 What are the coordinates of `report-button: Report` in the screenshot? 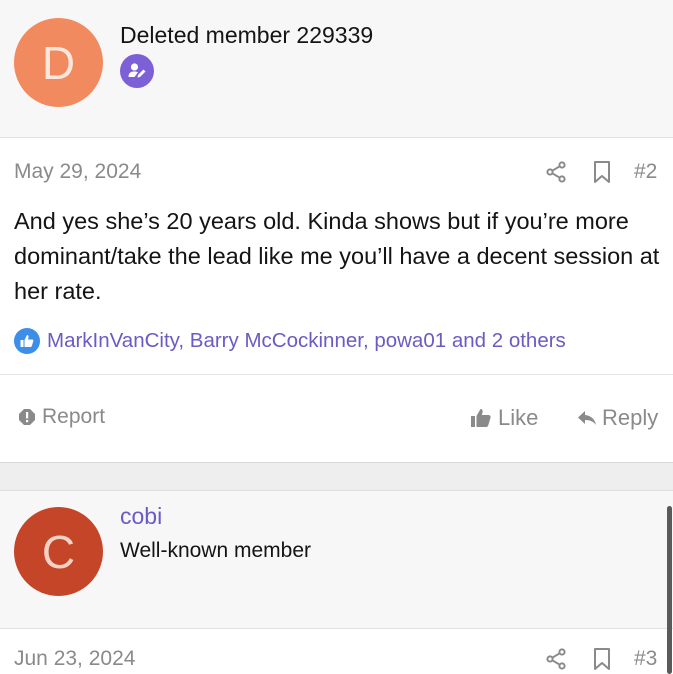 It's located at (61, 417).